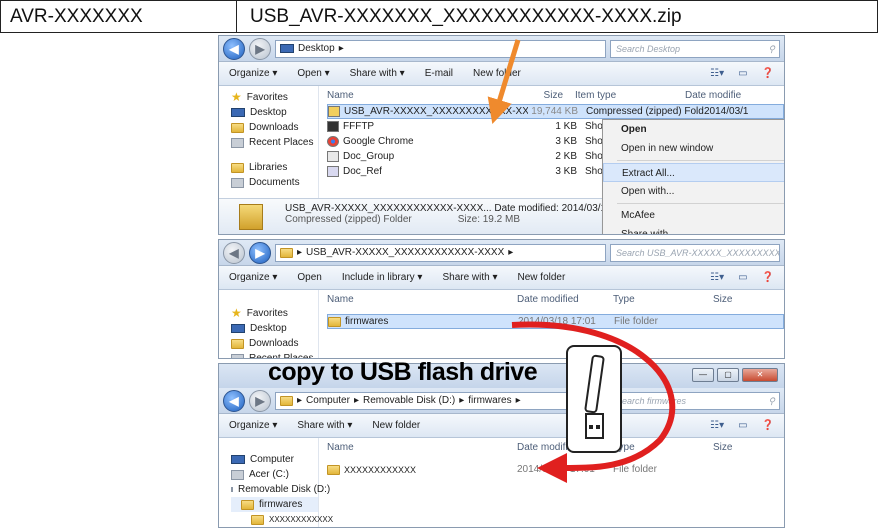  I want to click on usb-drive-icon, so click(594, 399).